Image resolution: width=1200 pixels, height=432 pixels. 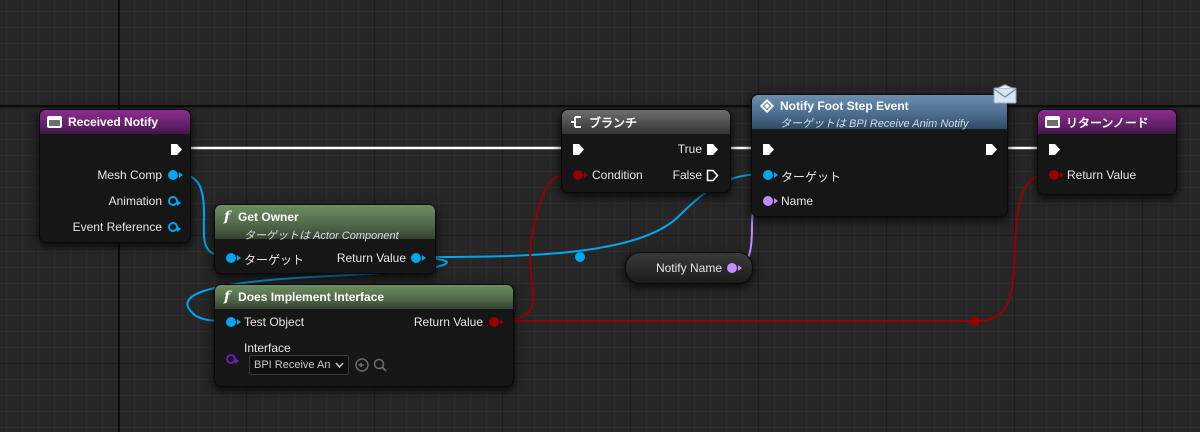 I want to click on notify-name-variable-node: Notify Name, so click(x=689, y=268).